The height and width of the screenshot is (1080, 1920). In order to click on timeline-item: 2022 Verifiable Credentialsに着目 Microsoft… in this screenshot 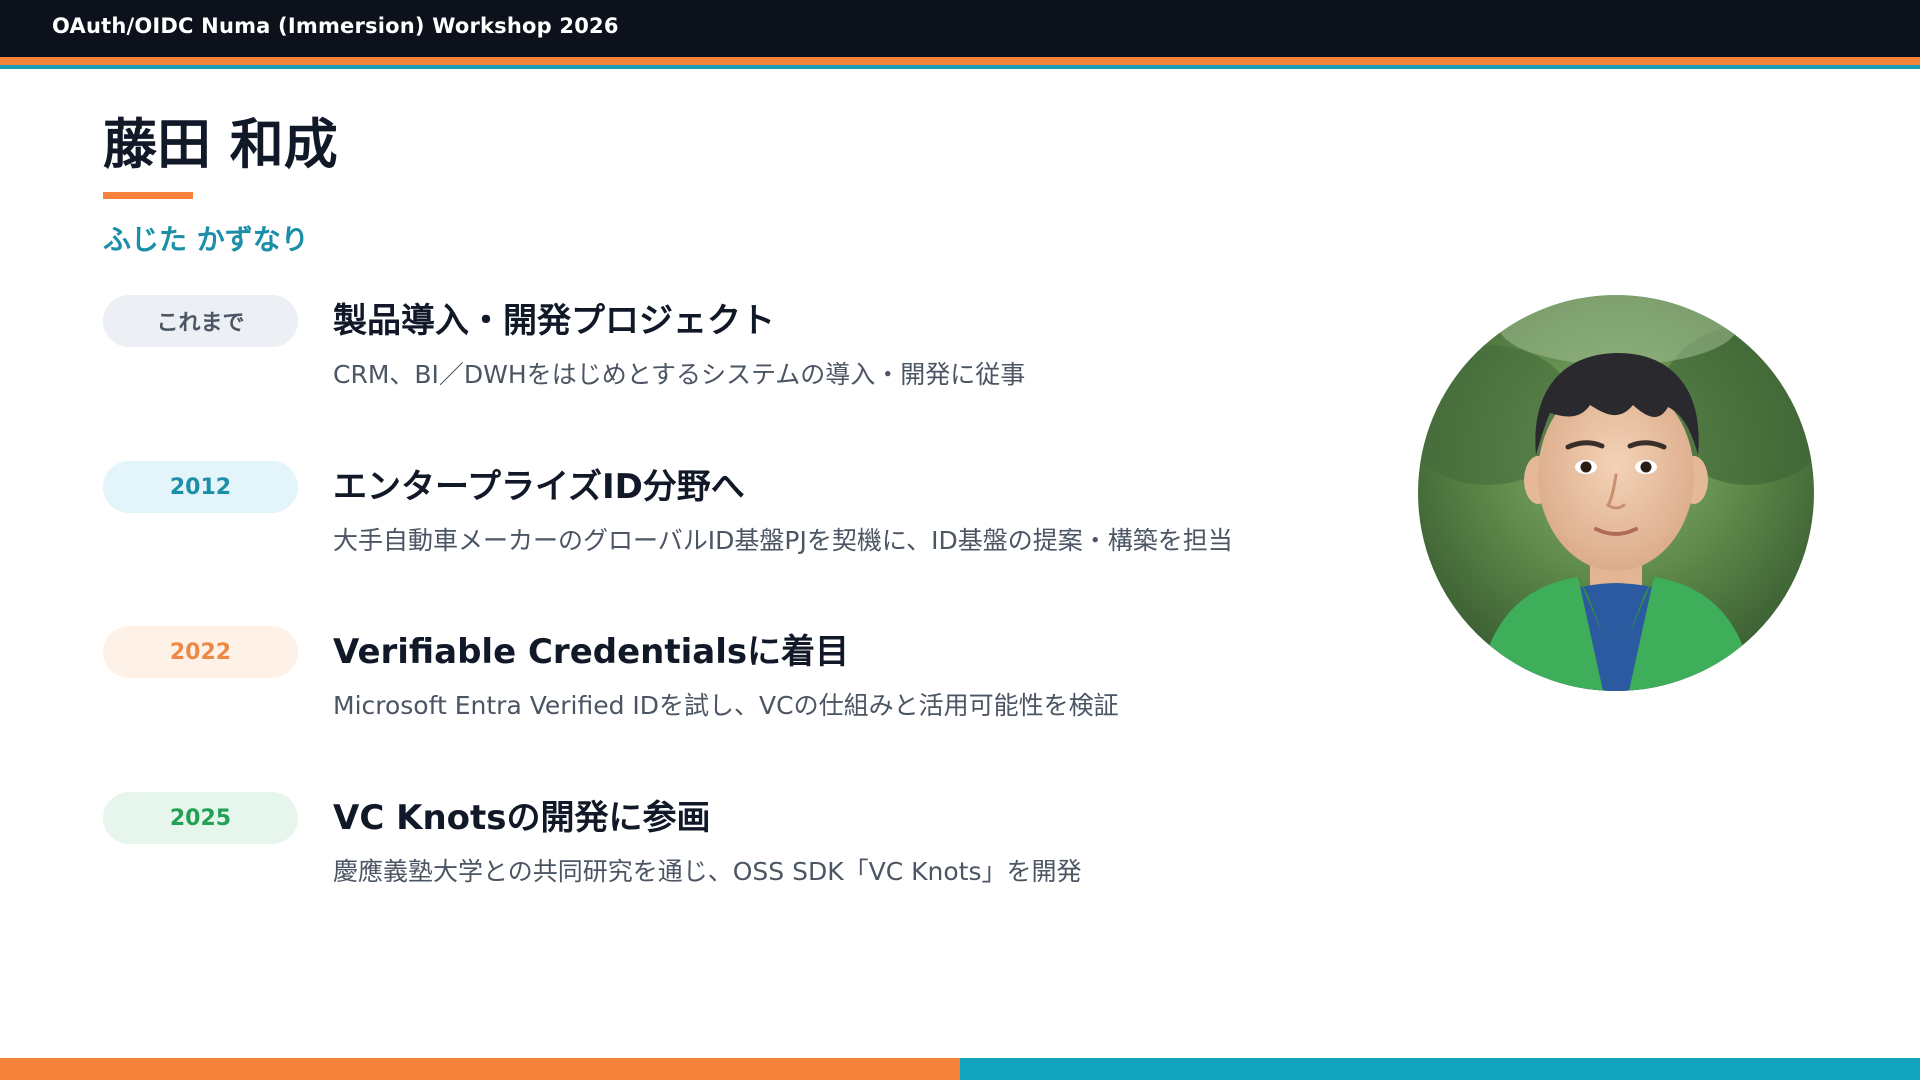, I will do `click(703, 686)`.